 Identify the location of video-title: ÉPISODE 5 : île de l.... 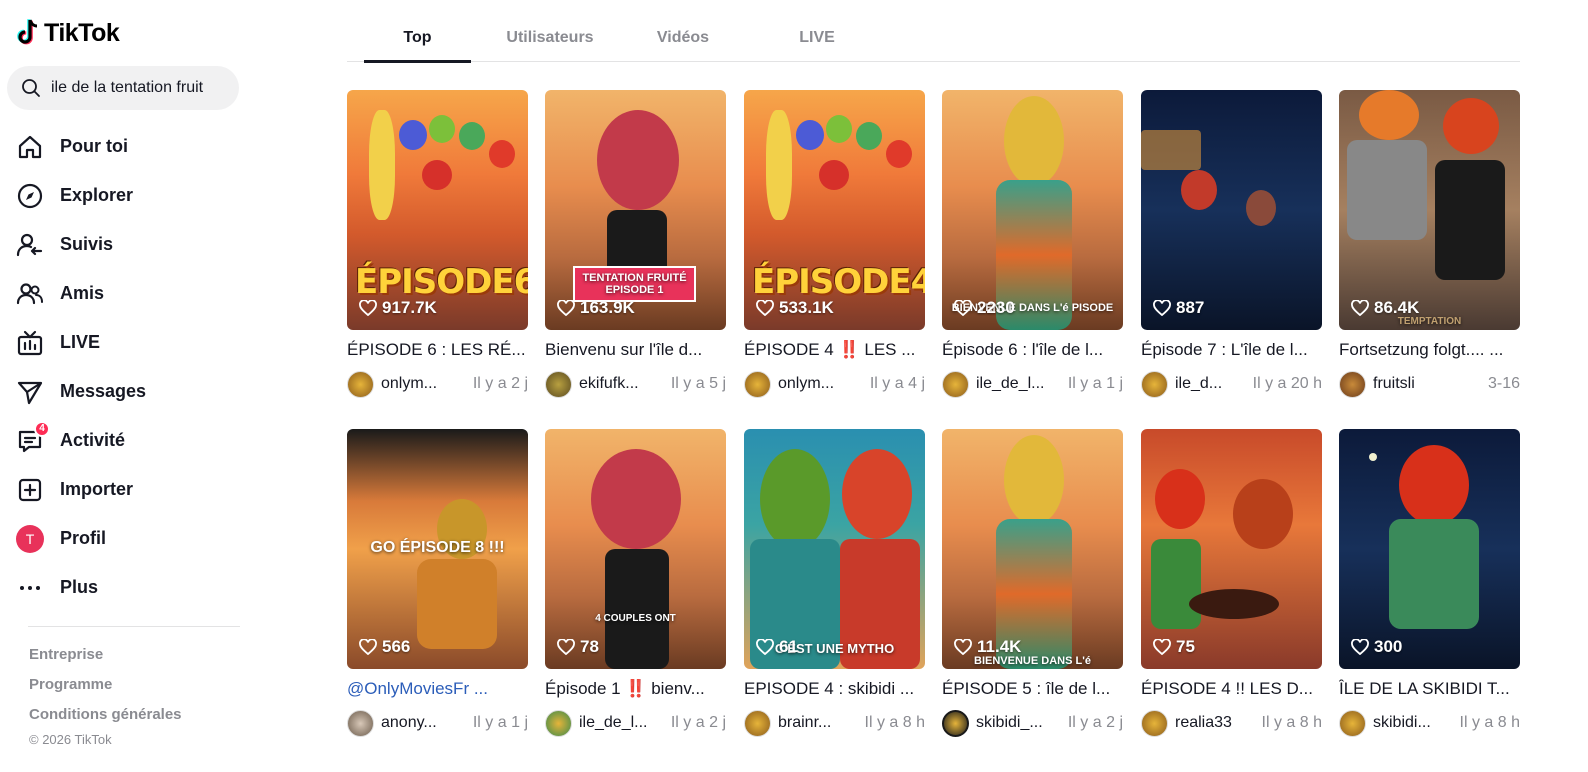
(1032, 690).